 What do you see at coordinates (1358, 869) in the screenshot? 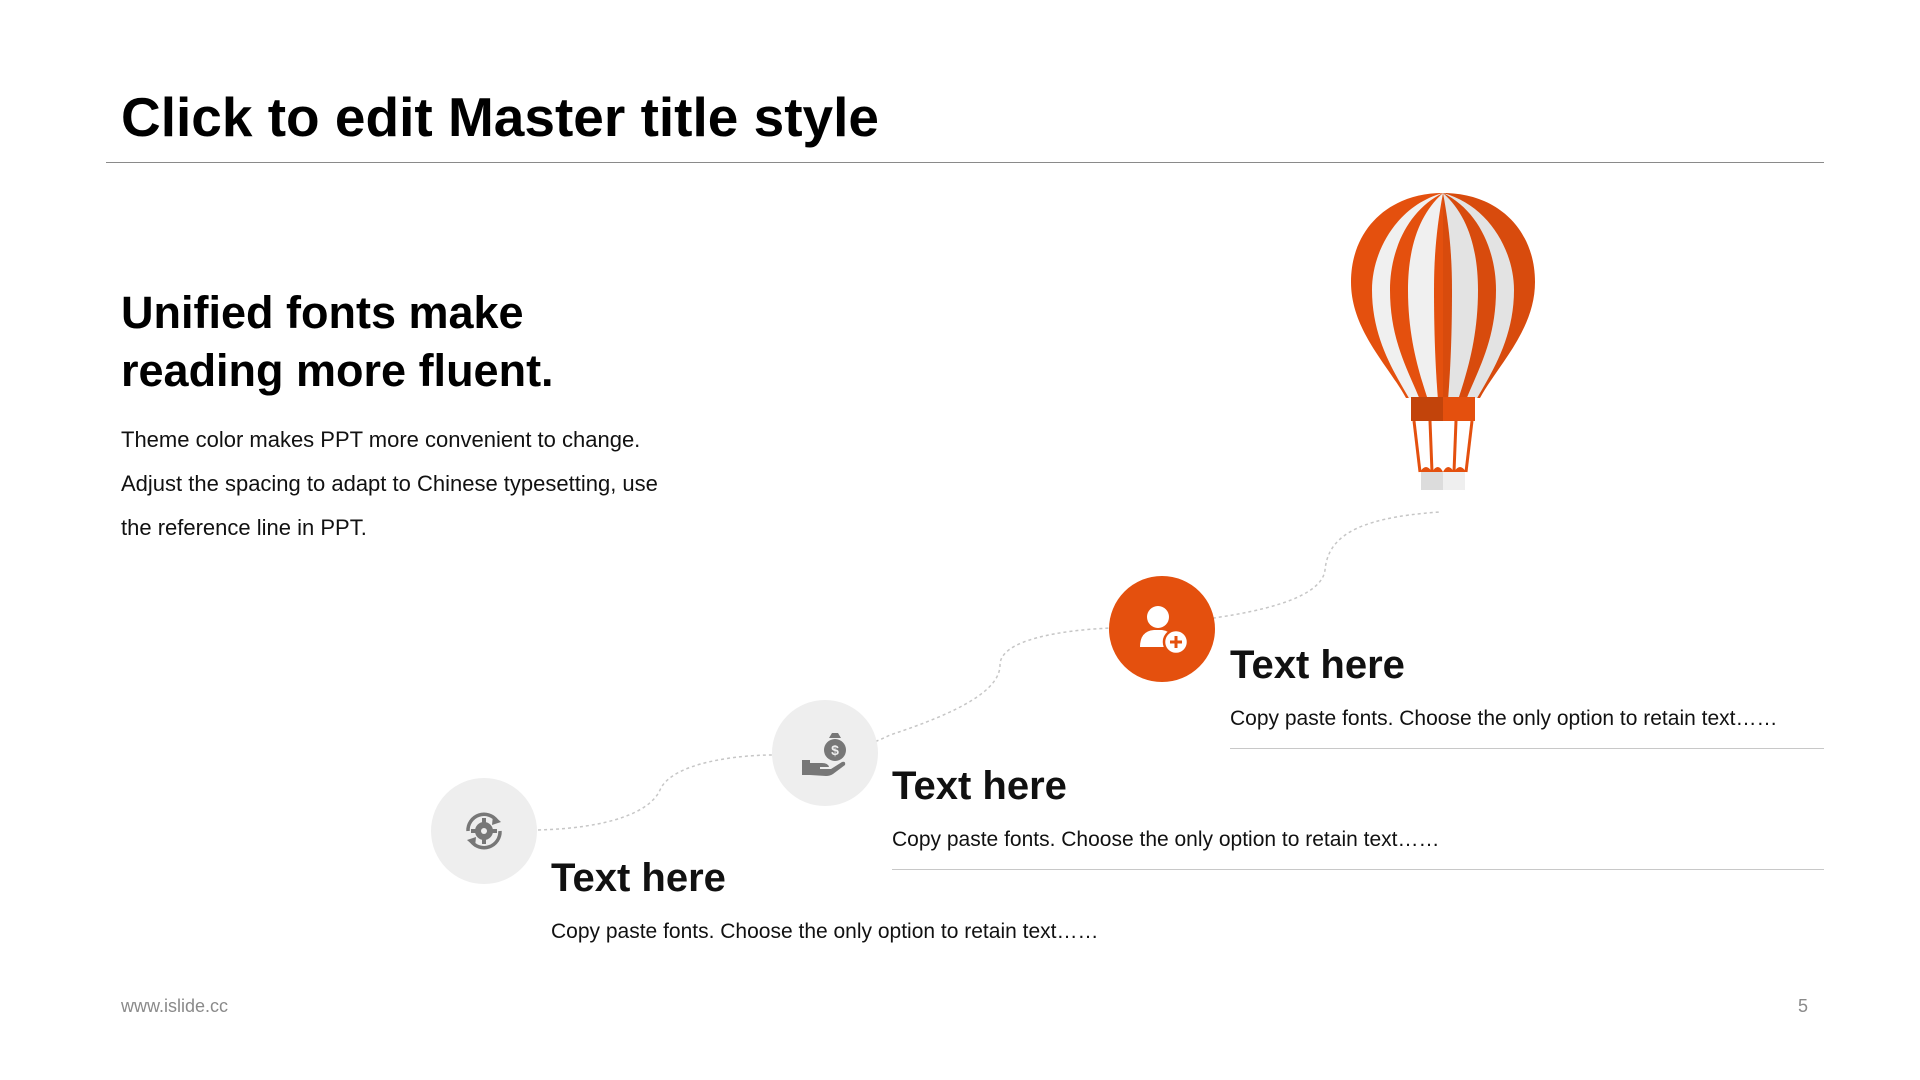
I see `step-2-divider` at bounding box center [1358, 869].